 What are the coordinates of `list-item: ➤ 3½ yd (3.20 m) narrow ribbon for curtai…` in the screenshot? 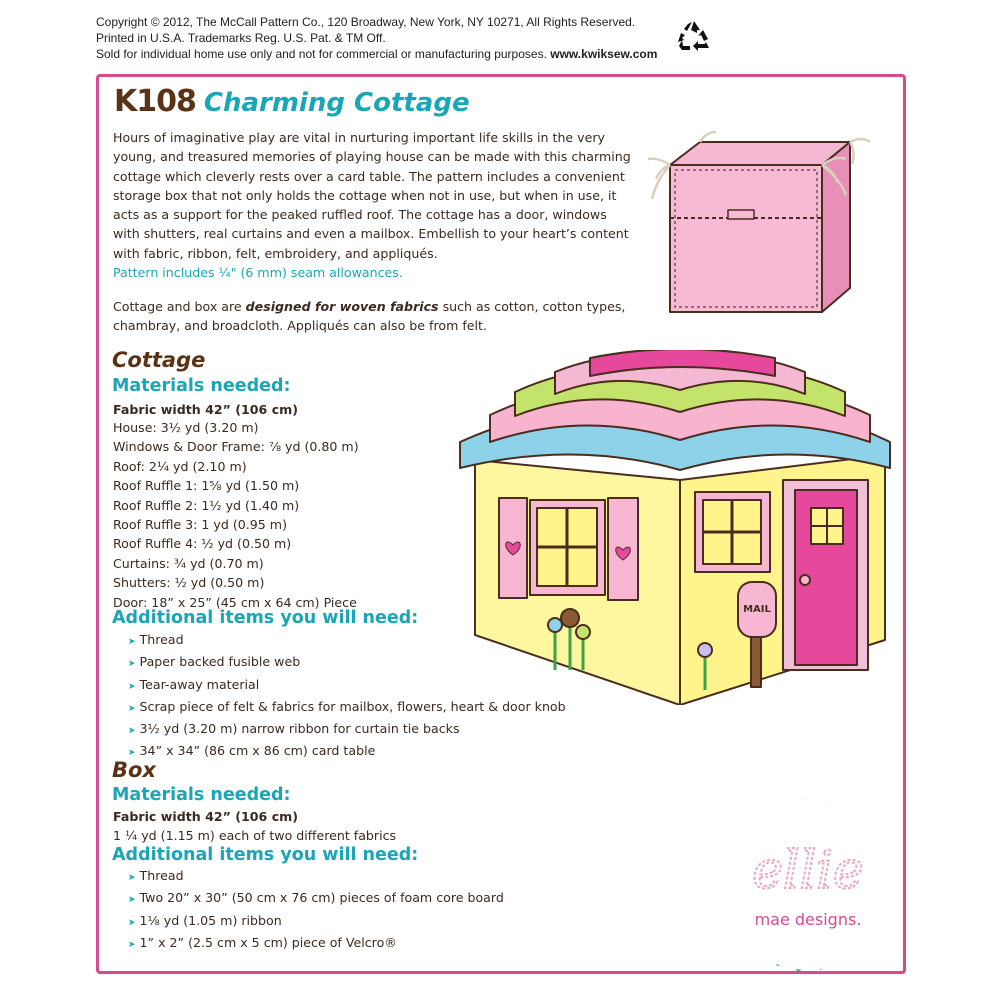 It's located at (347, 730).